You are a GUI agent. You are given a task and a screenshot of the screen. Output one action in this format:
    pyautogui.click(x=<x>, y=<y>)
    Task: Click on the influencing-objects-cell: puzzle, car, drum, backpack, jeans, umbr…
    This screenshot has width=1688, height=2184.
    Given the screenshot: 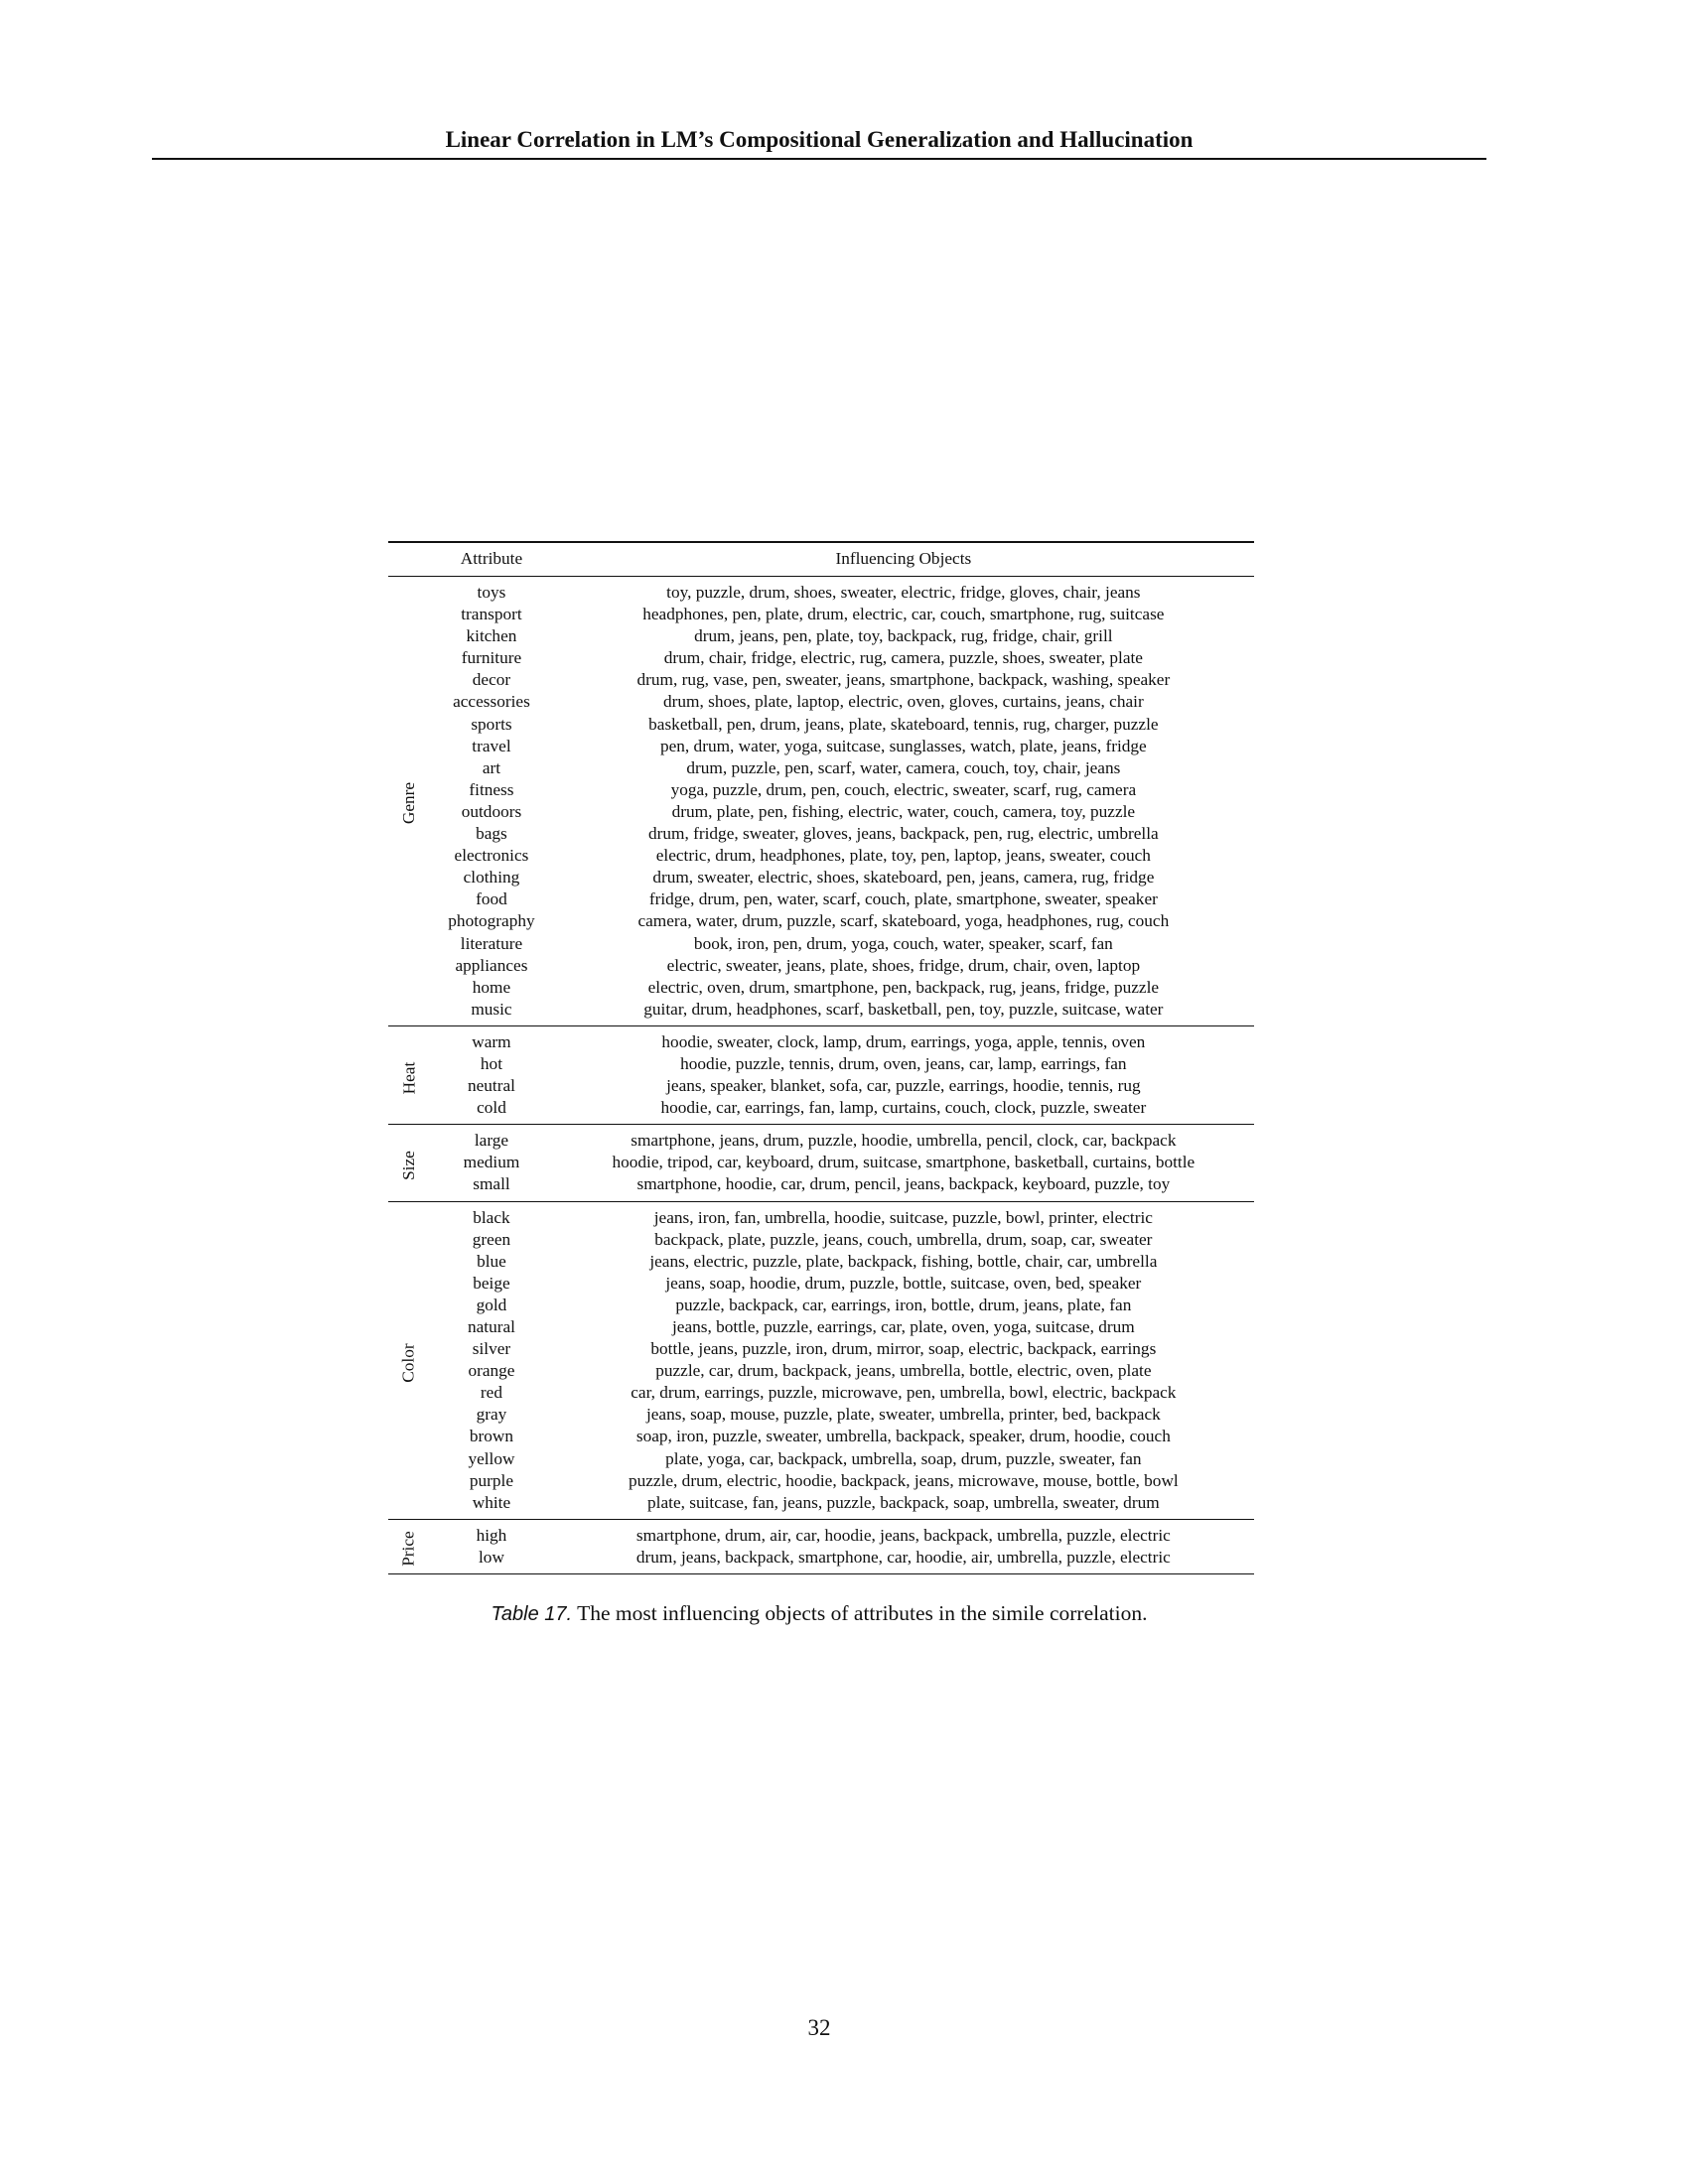 What is the action you would take?
    pyautogui.click(x=903, y=1371)
    